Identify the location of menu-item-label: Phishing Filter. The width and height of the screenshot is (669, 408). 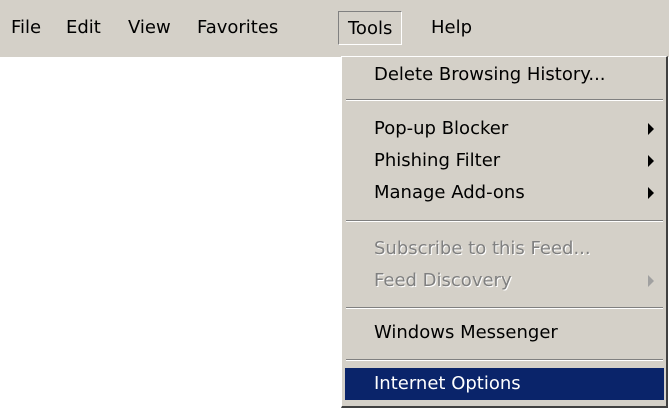
(437, 160).